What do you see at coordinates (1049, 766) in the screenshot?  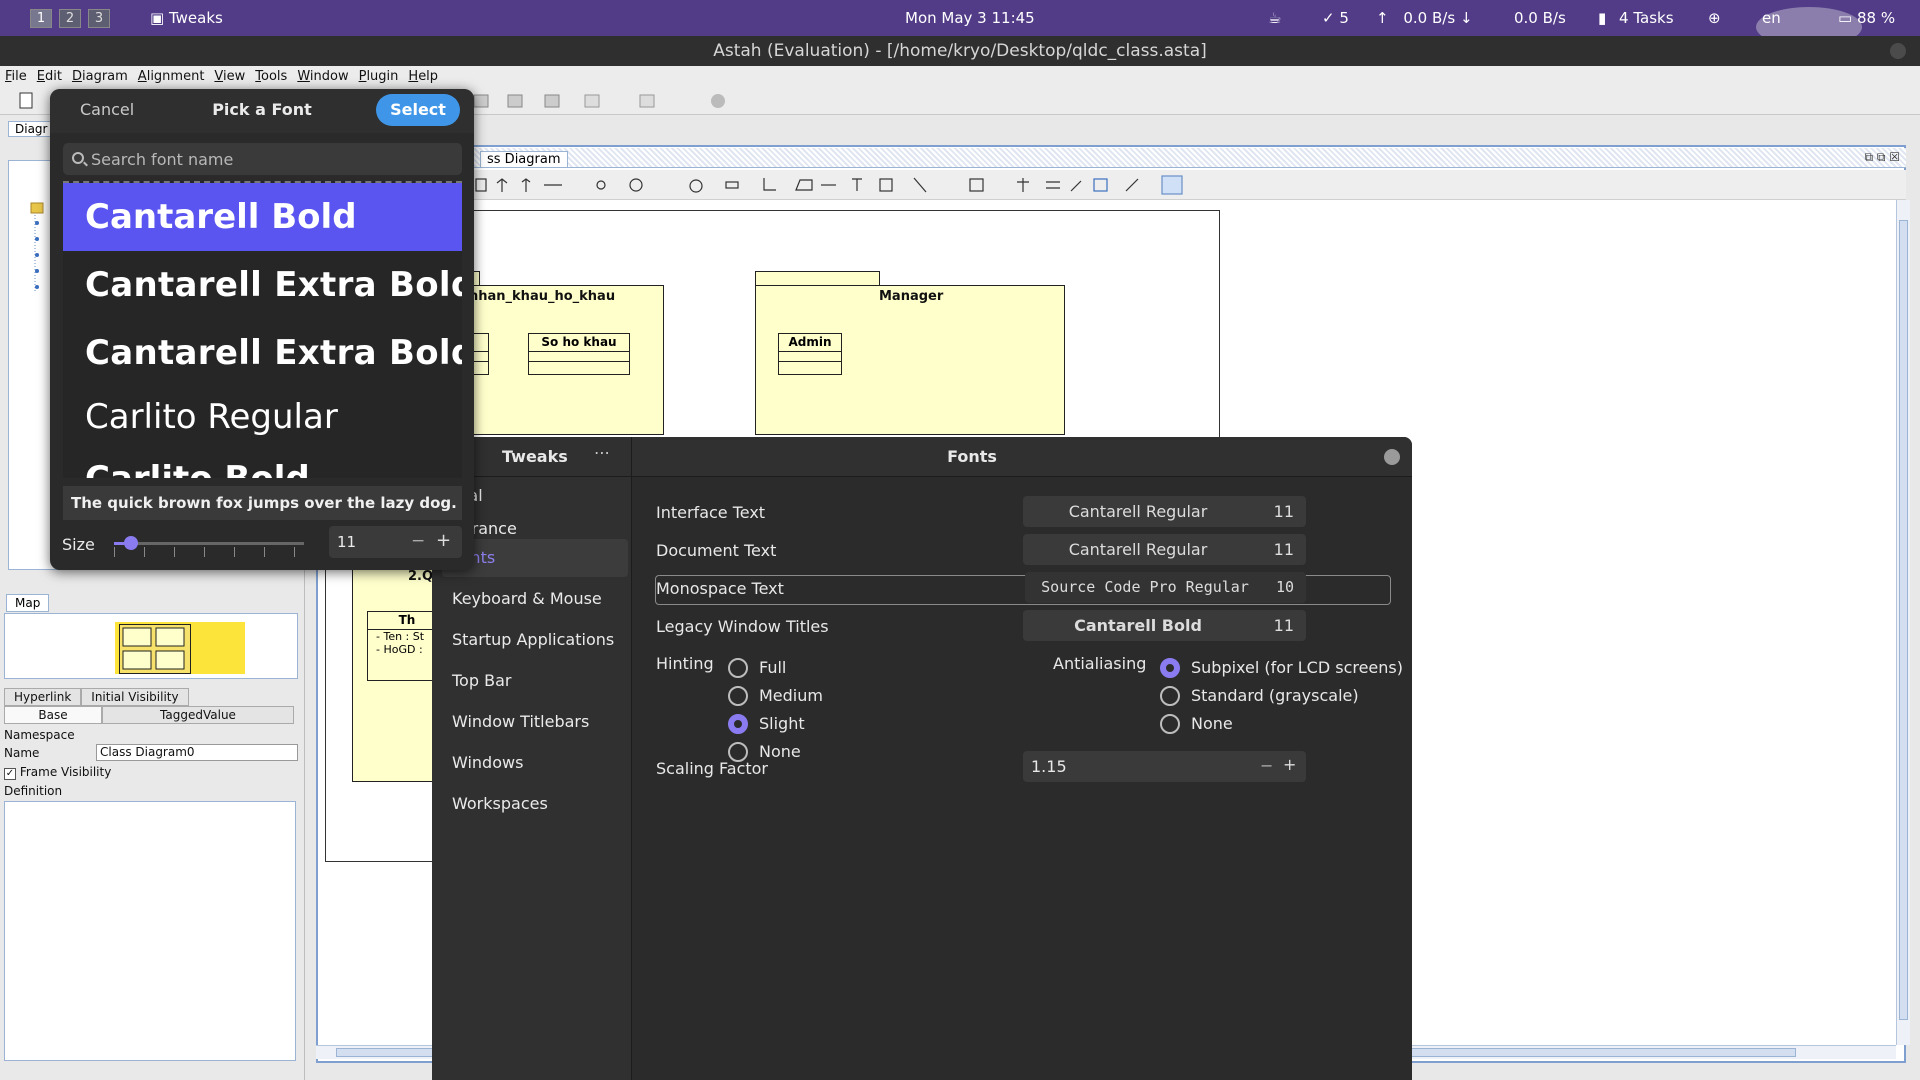 I see `scaling-factor-value: 1.15` at bounding box center [1049, 766].